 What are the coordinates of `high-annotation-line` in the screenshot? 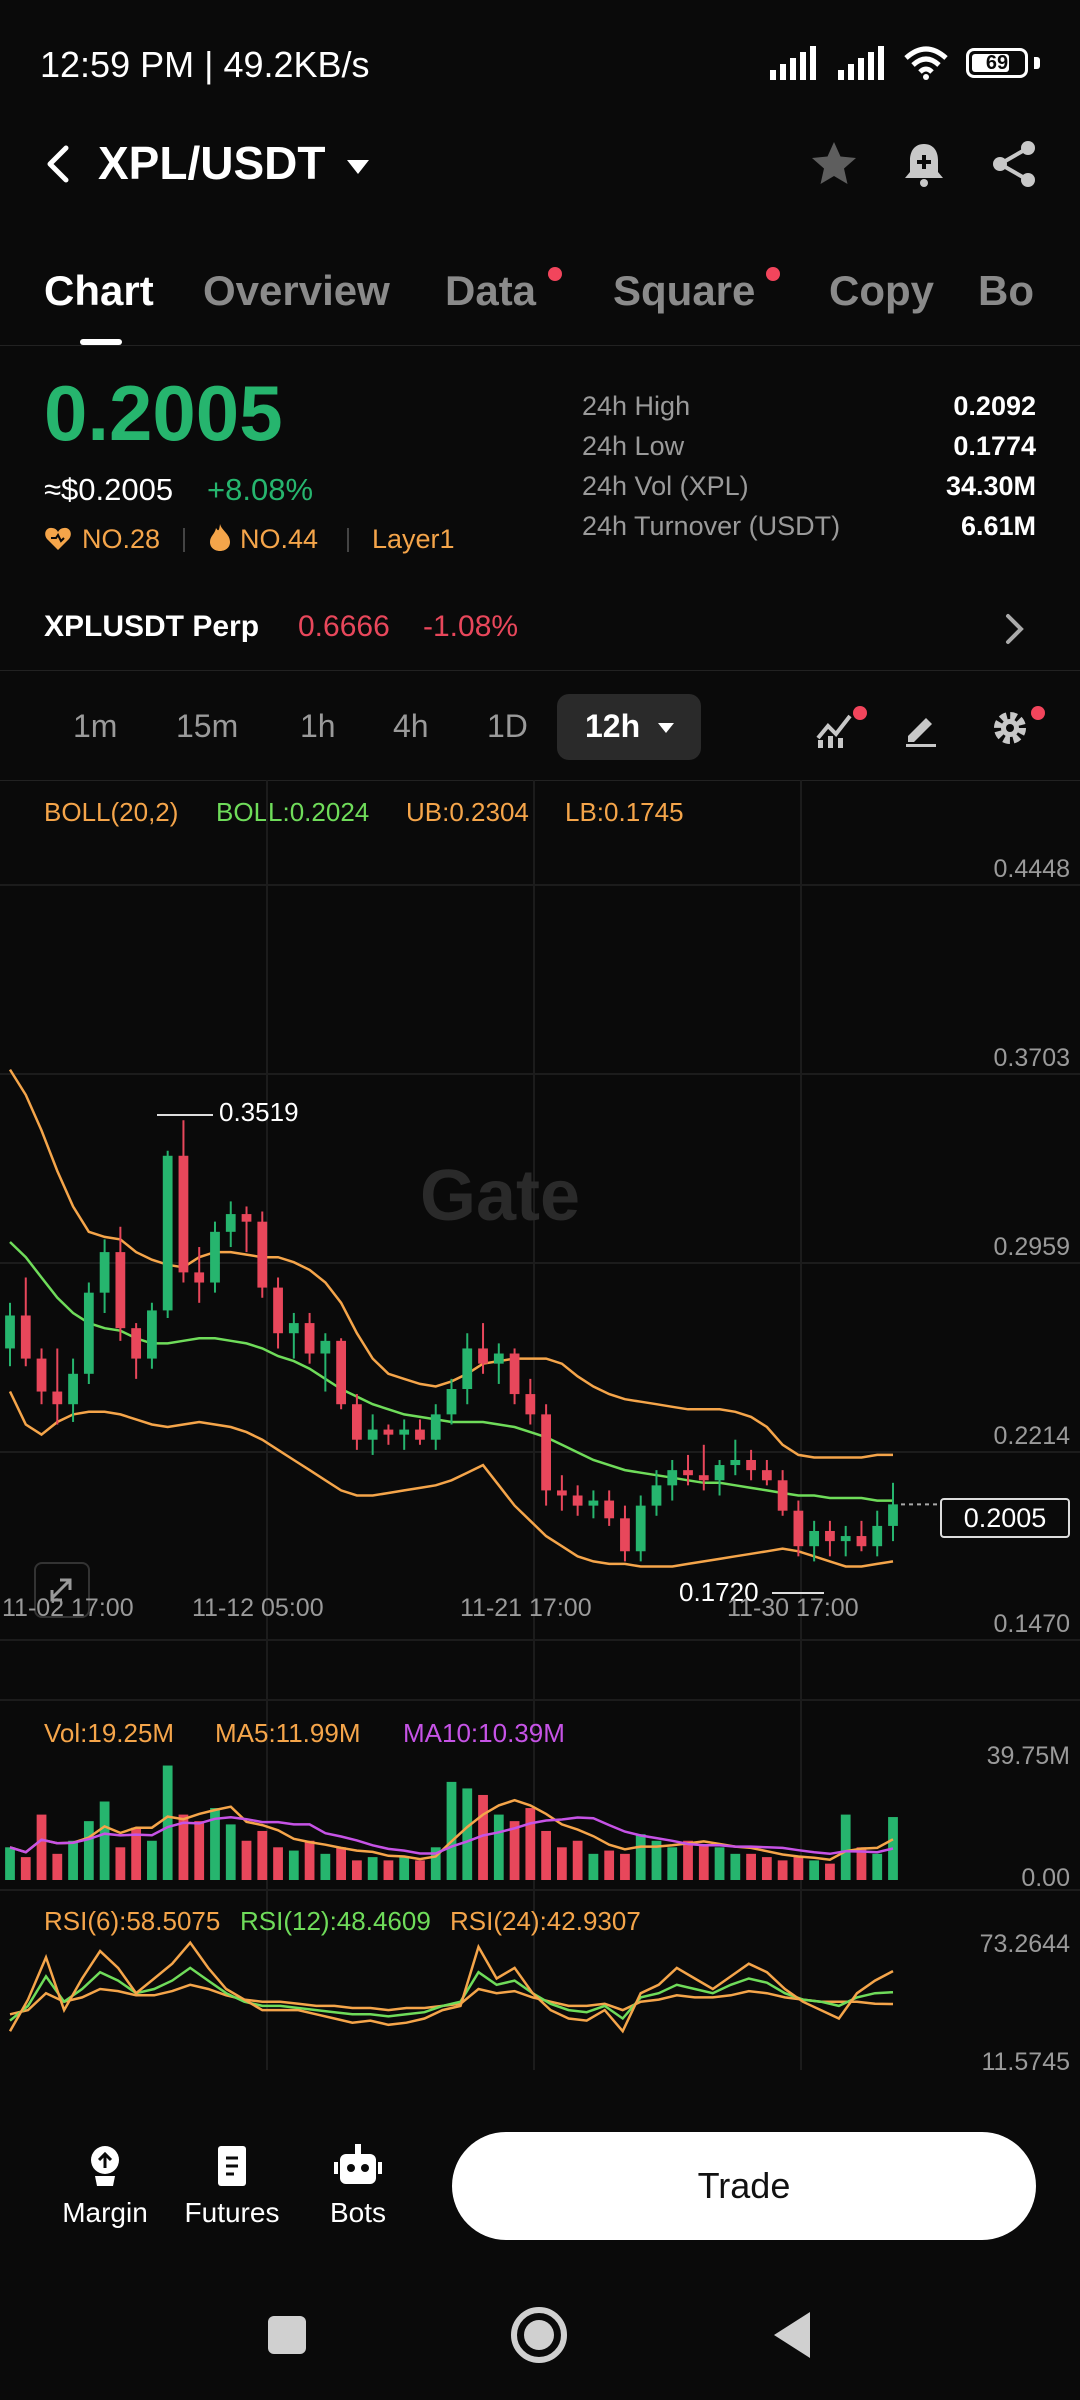 It's located at (185, 1115).